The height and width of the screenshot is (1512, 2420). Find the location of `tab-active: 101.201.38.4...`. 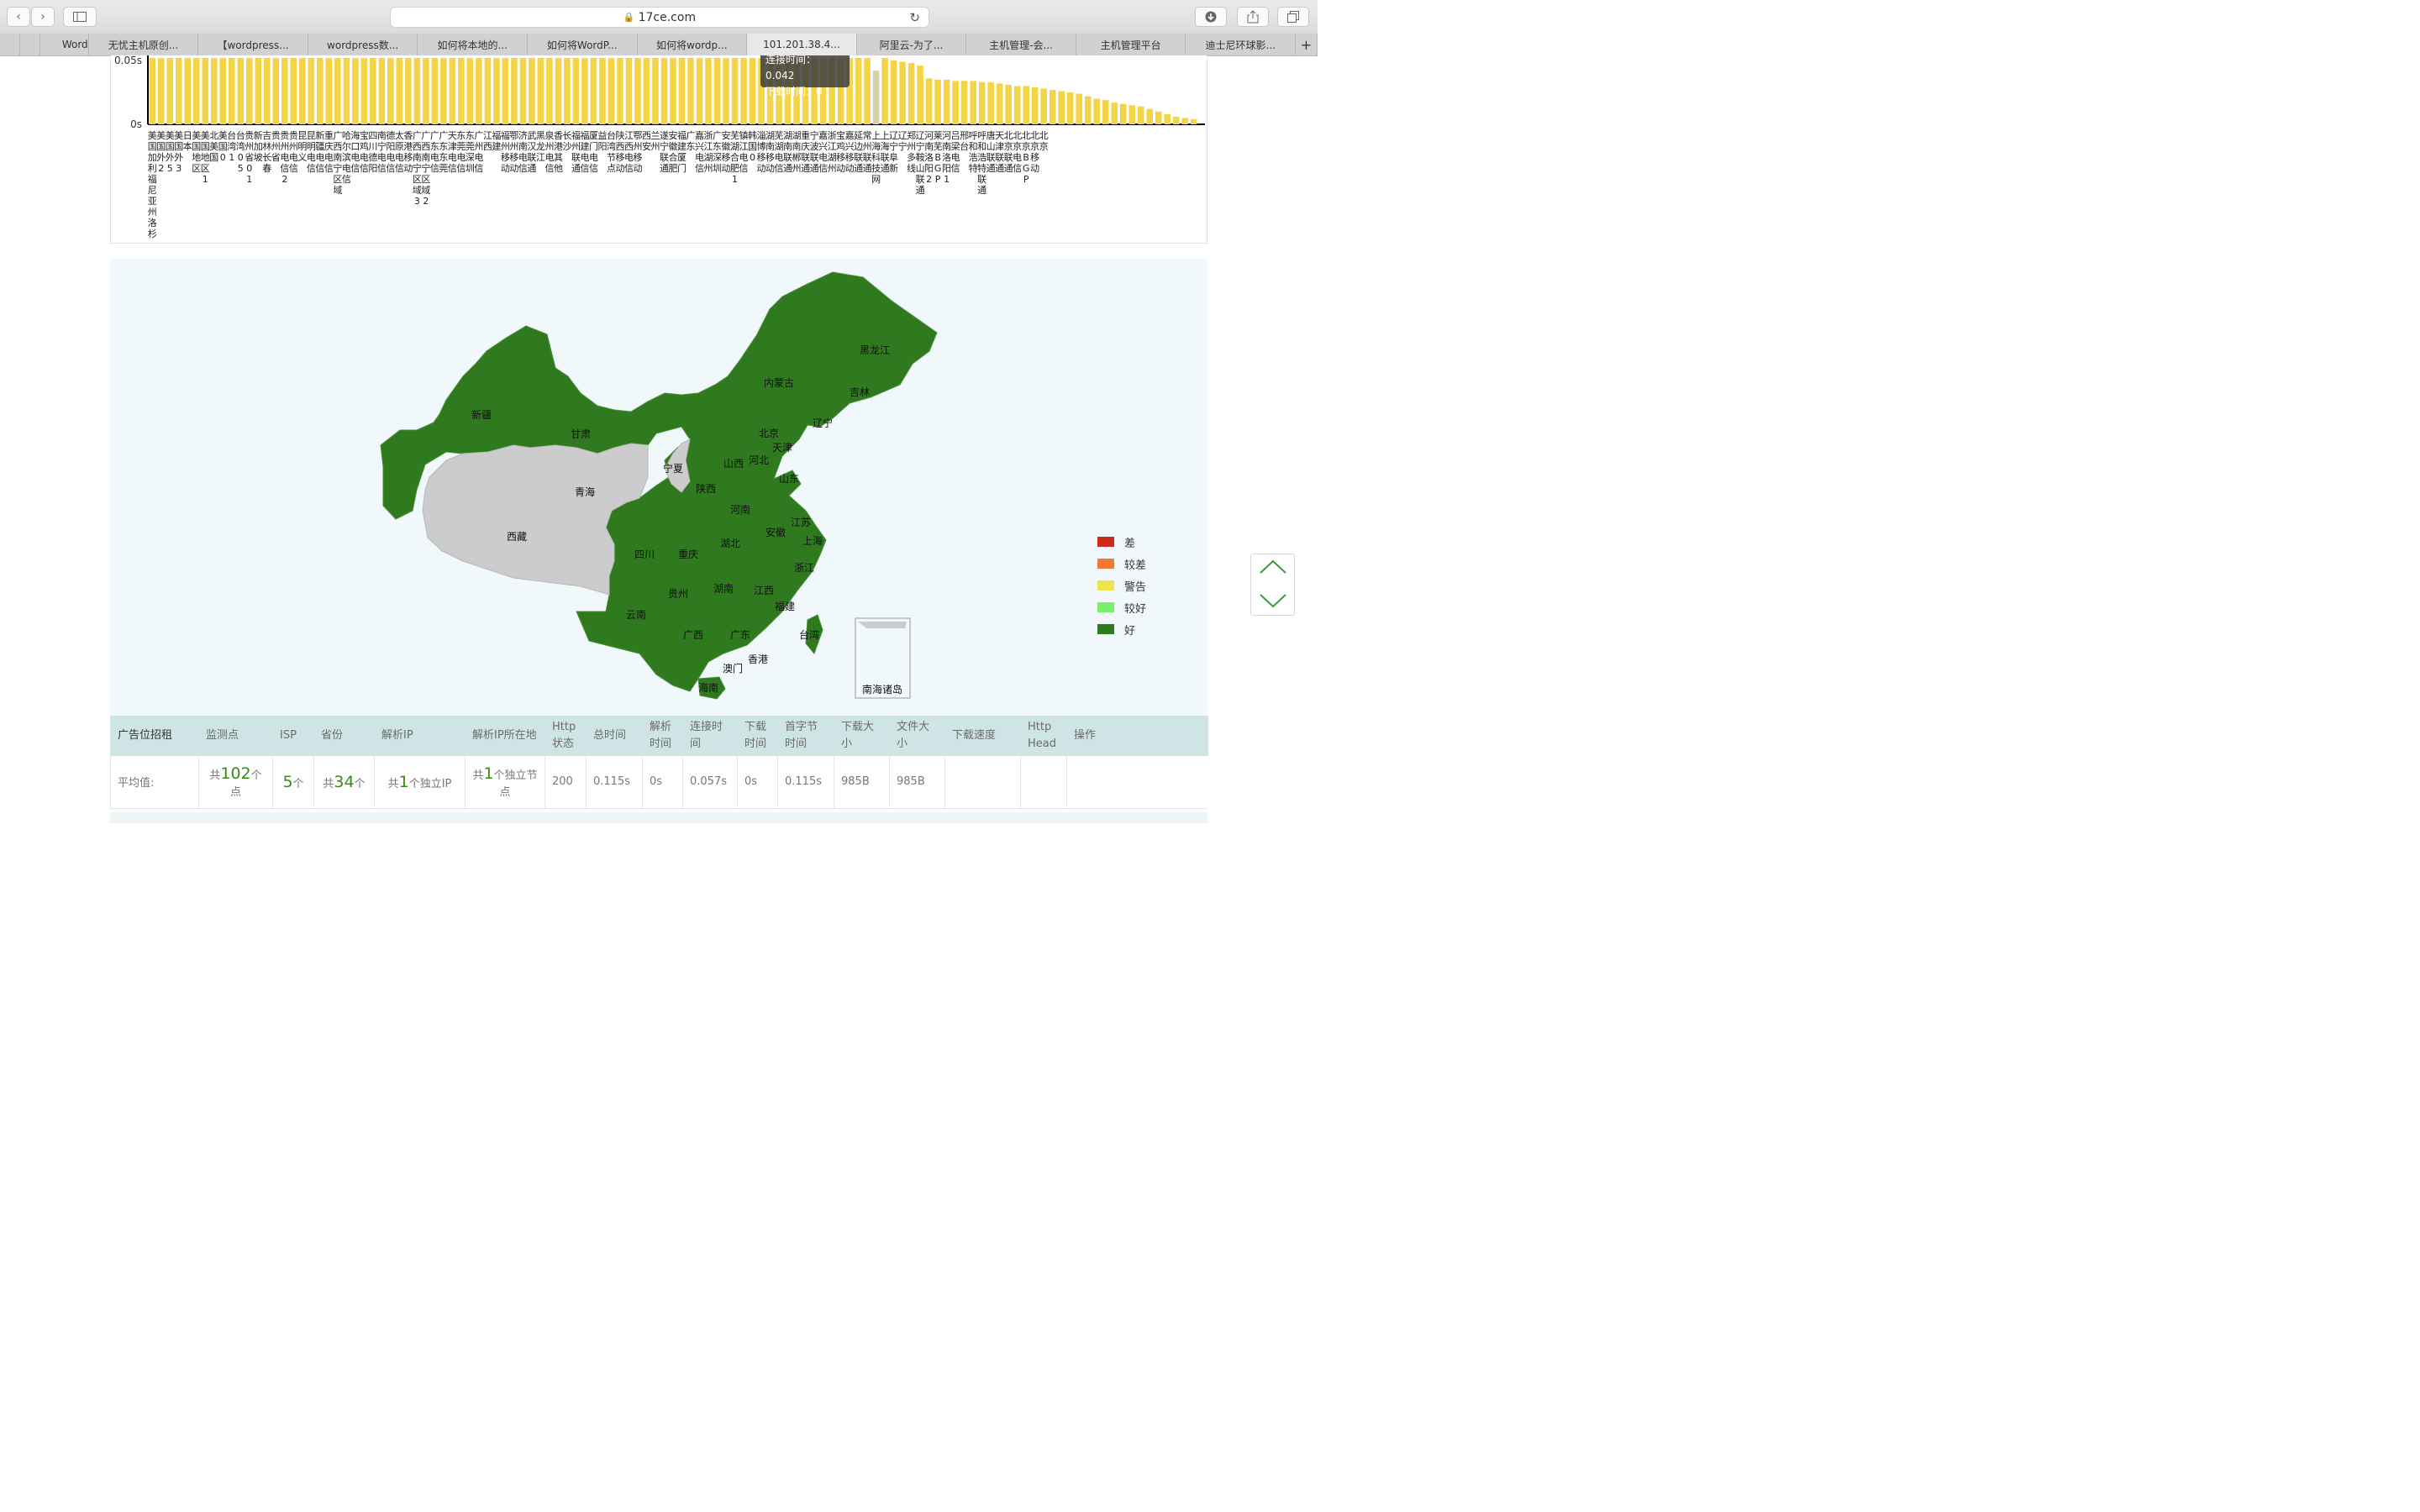

tab-active: 101.201.38.4... is located at coordinates (802, 44).